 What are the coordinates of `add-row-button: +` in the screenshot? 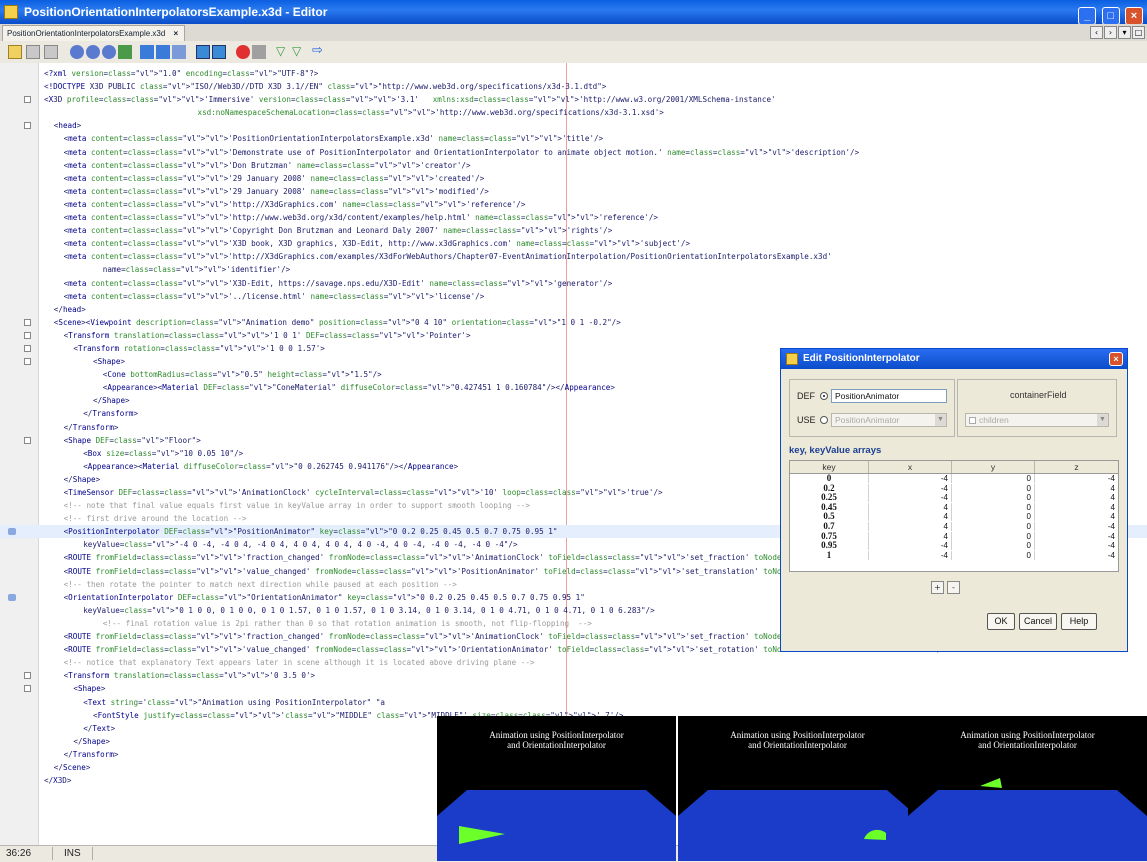 It's located at (937, 587).